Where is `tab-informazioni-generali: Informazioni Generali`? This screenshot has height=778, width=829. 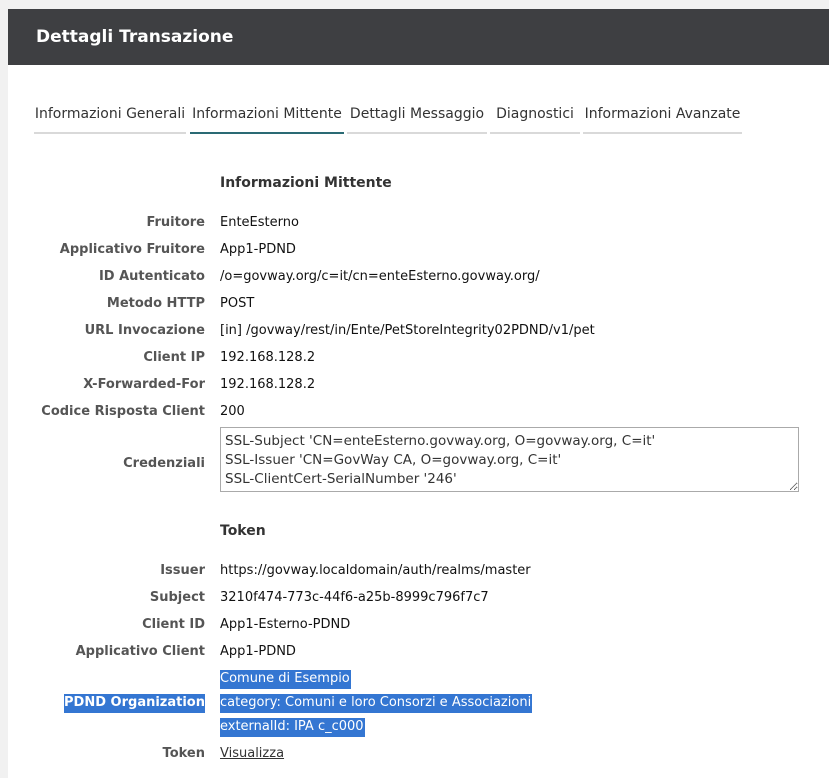
tab-informazioni-generali: Informazioni Generali is located at coordinates (110, 115).